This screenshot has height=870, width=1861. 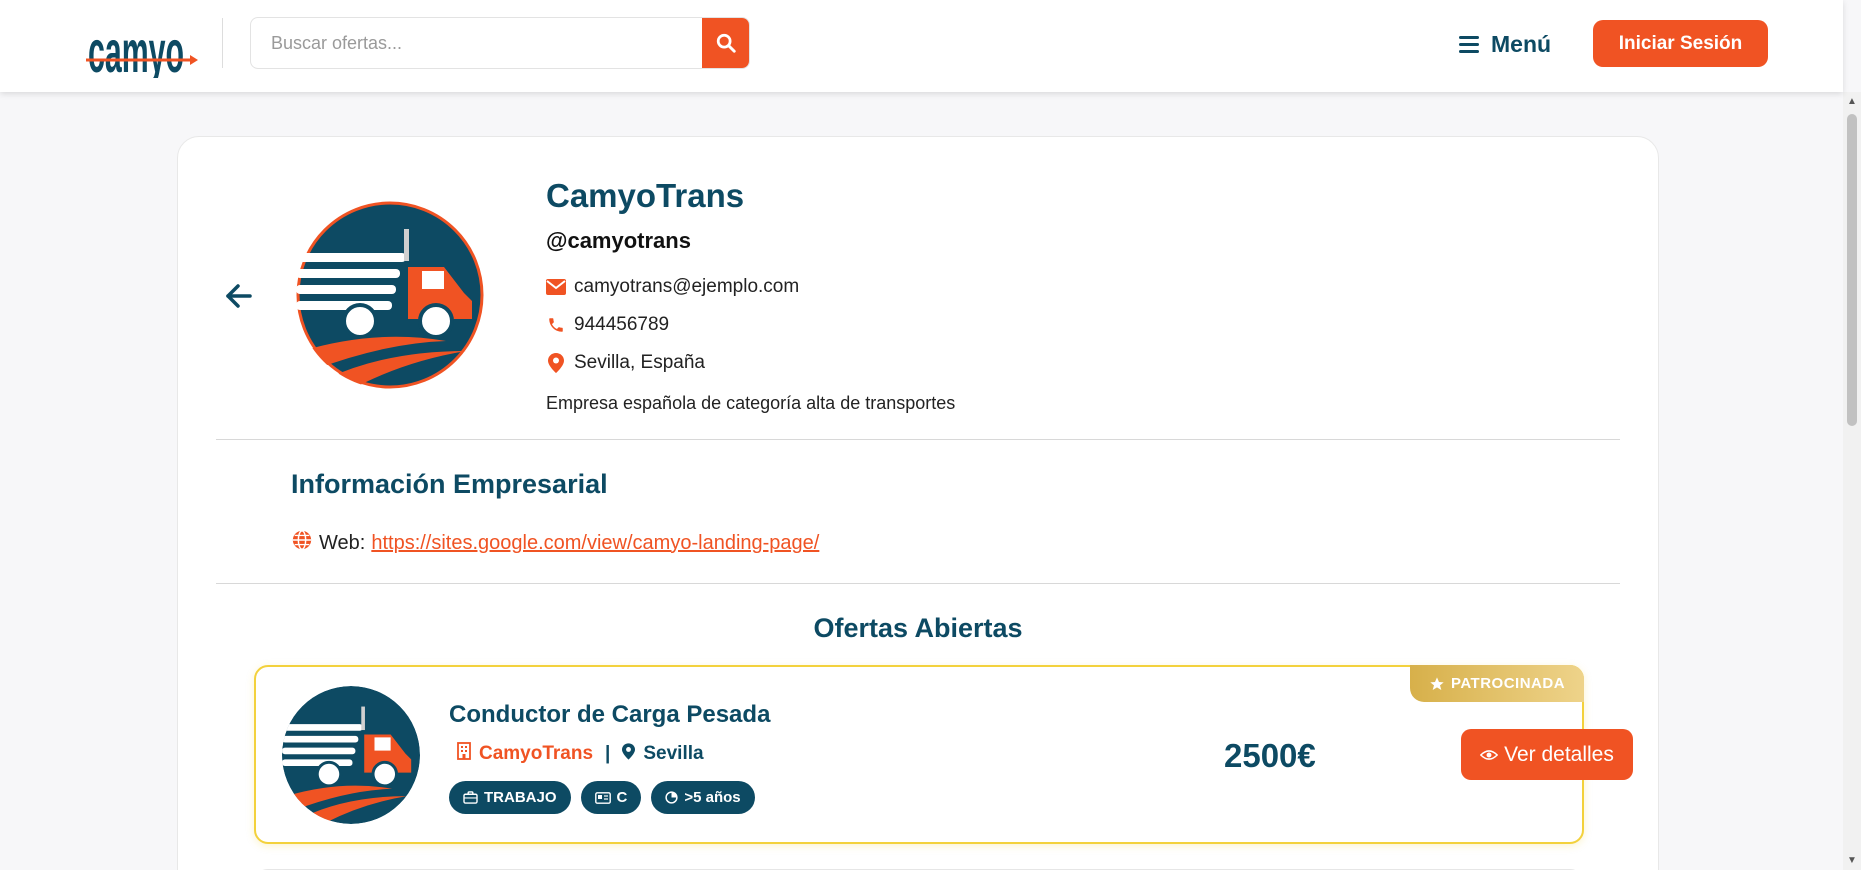 What do you see at coordinates (1437, 683) in the screenshot?
I see `star-icon` at bounding box center [1437, 683].